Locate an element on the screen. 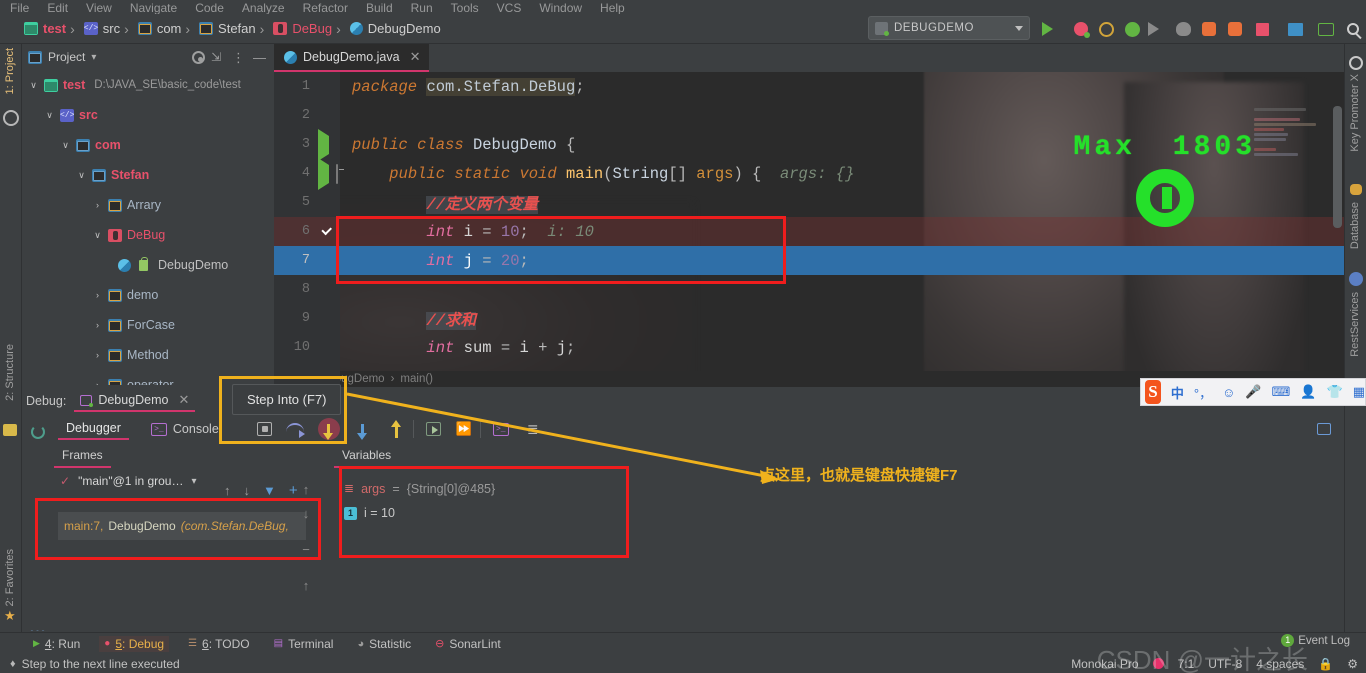 The image size is (1366, 673). run-coverage-button is located at coordinates (1106, 29).